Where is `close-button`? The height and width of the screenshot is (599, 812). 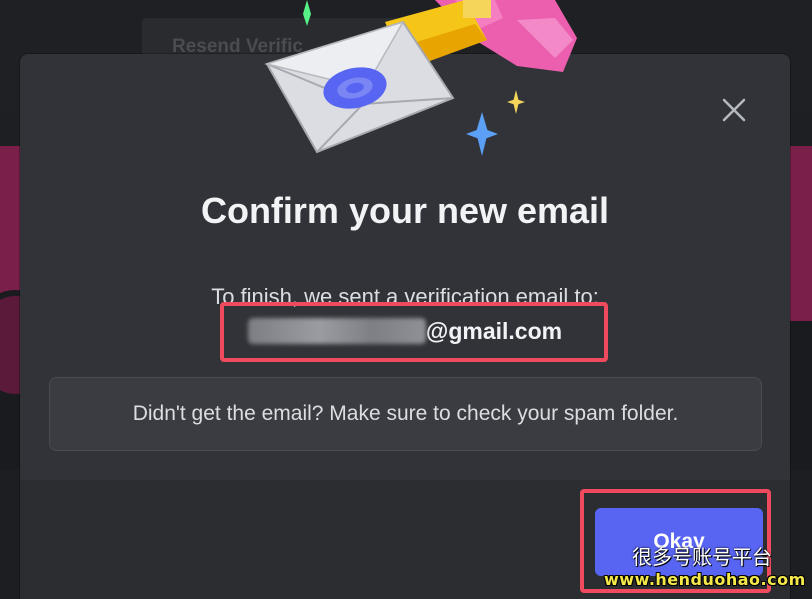
close-button is located at coordinates (734, 110).